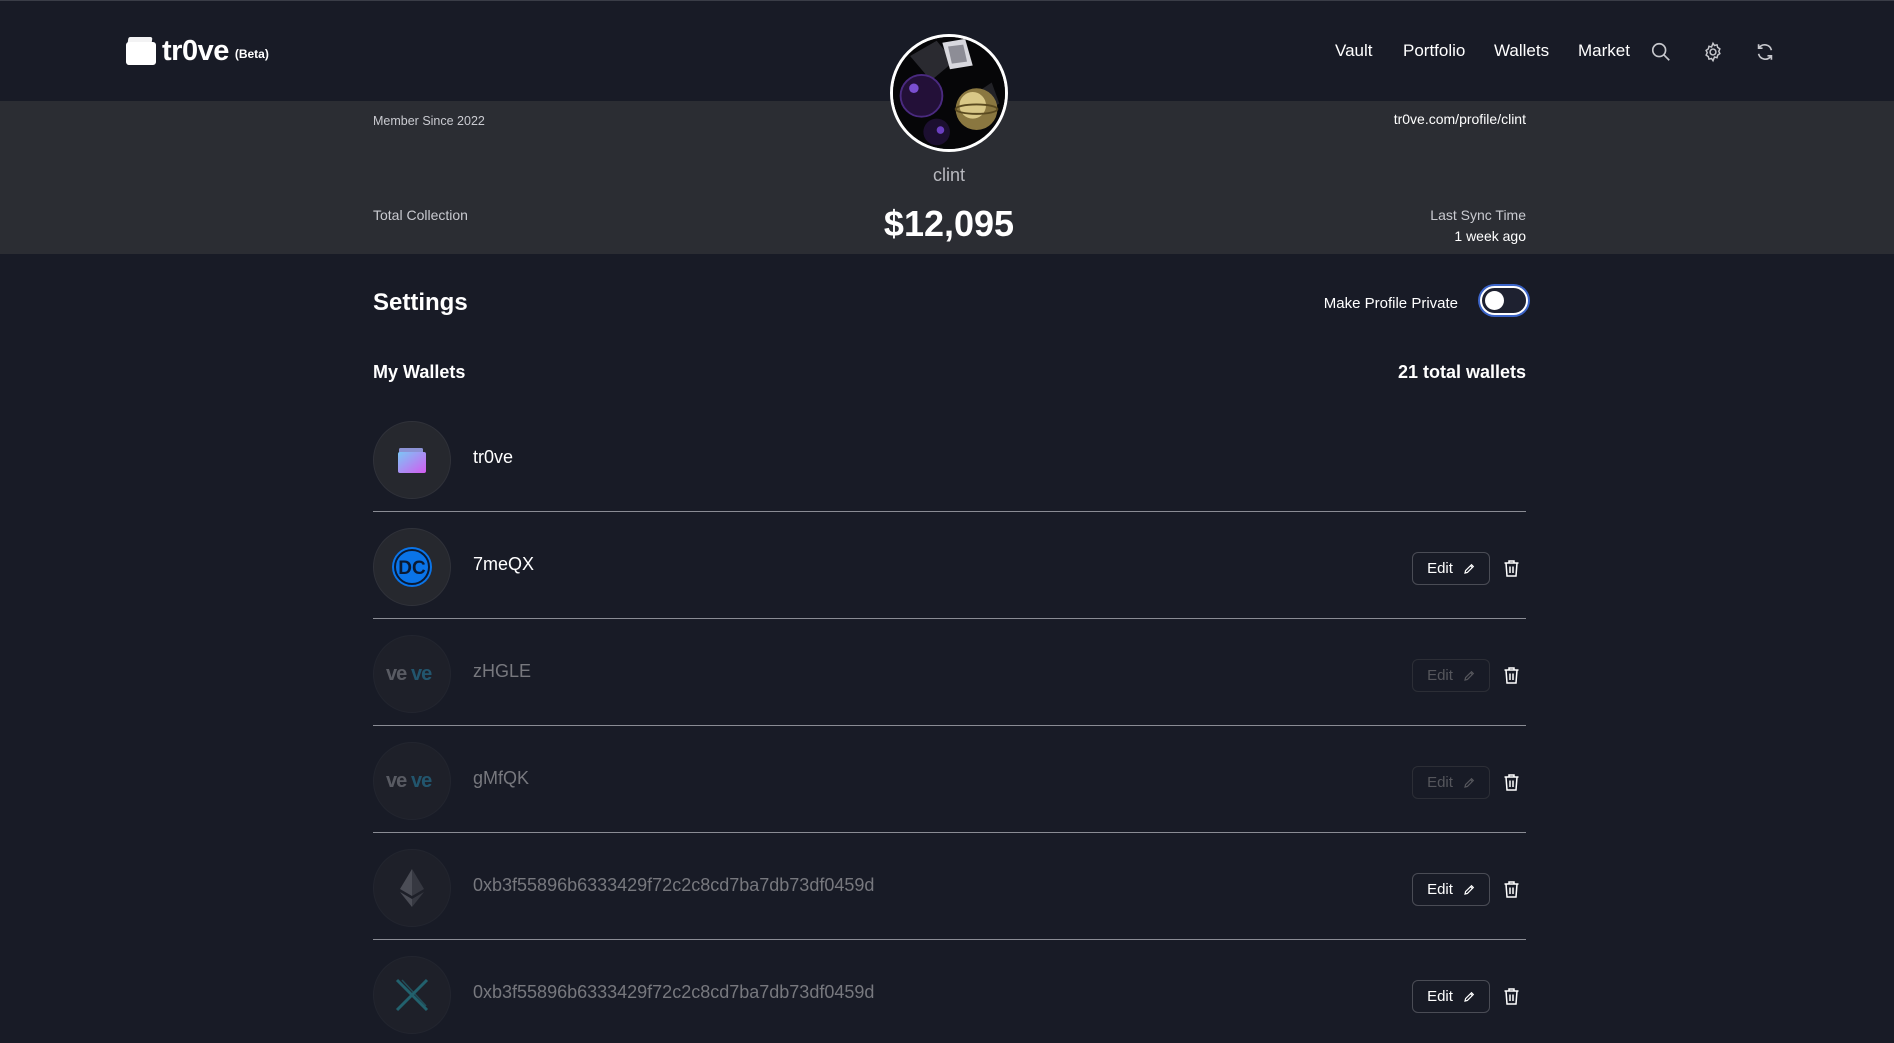 This screenshot has height=1043, width=1894. What do you see at coordinates (412, 888) in the screenshot?
I see `ethereum-icon` at bounding box center [412, 888].